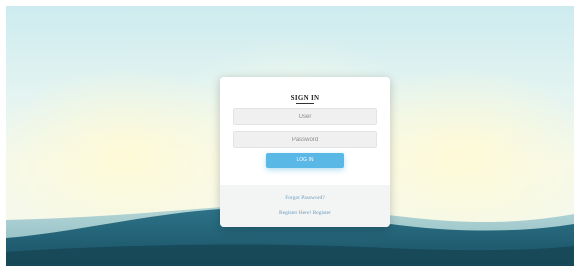 Image resolution: width=580 pixels, height=272 pixels. I want to click on login-button: LOG IN, so click(305, 160).